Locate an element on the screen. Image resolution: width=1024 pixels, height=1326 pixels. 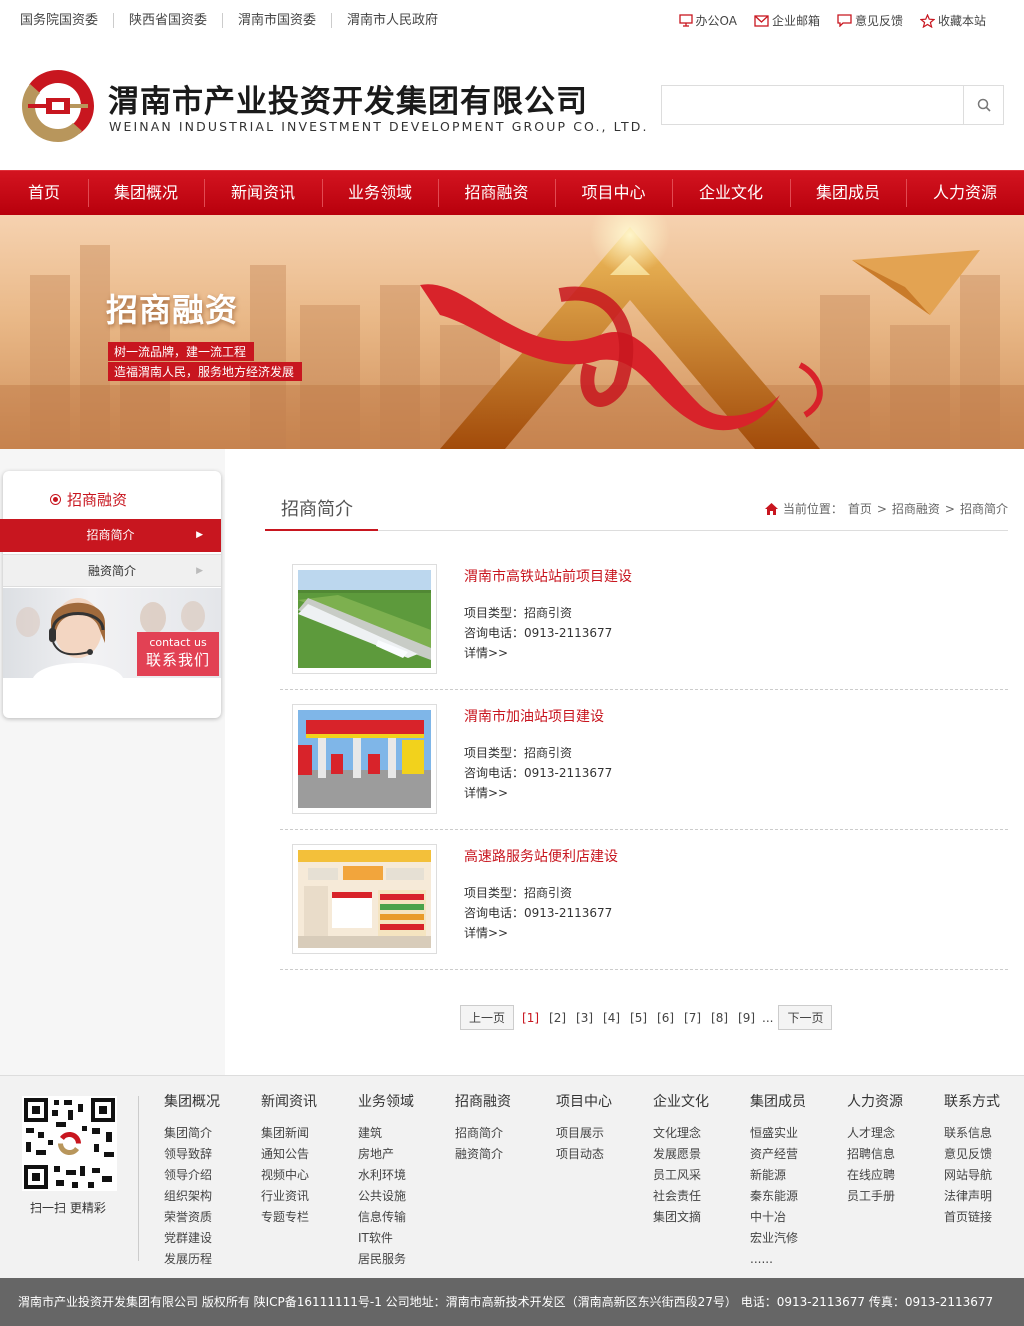
footer-link: 融资简介 is located at coordinates (483, 1154).